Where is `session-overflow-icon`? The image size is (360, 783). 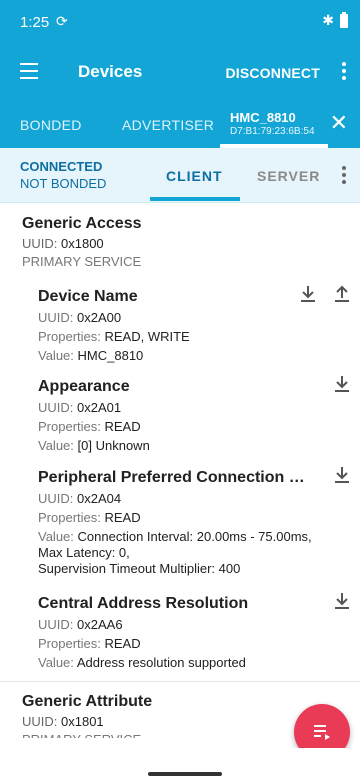 session-overflow-icon is located at coordinates (344, 176).